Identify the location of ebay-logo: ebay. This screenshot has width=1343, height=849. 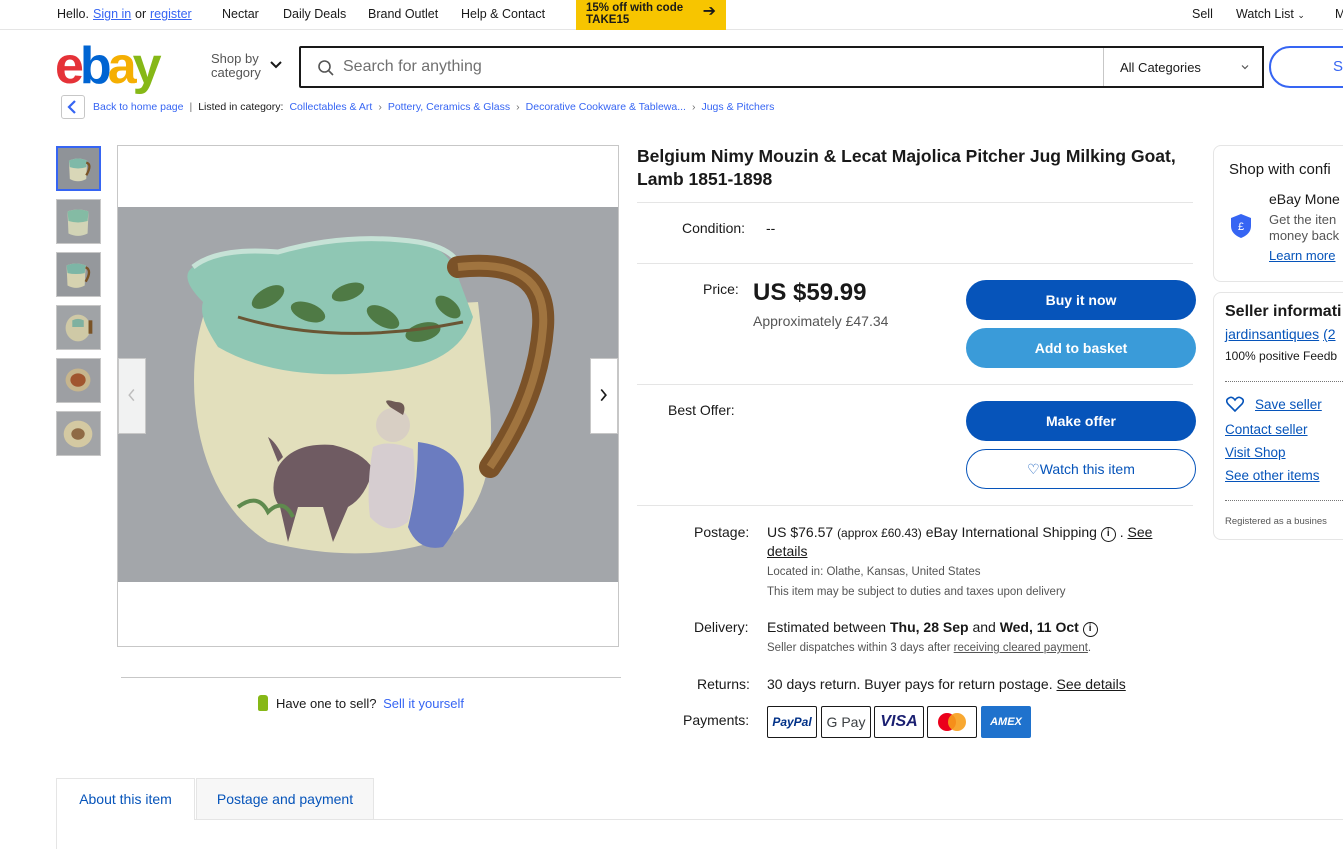
(108, 66).